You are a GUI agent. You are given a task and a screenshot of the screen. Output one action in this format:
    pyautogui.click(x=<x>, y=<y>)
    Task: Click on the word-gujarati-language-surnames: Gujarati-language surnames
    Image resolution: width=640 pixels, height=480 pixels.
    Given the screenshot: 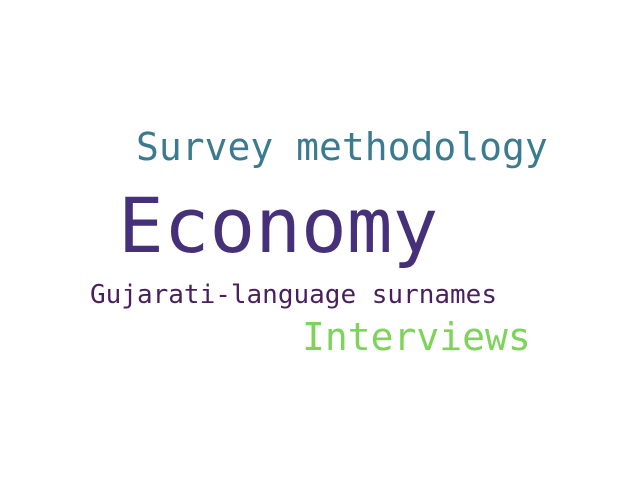 What is the action you would take?
    pyautogui.click(x=293, y=295)
    